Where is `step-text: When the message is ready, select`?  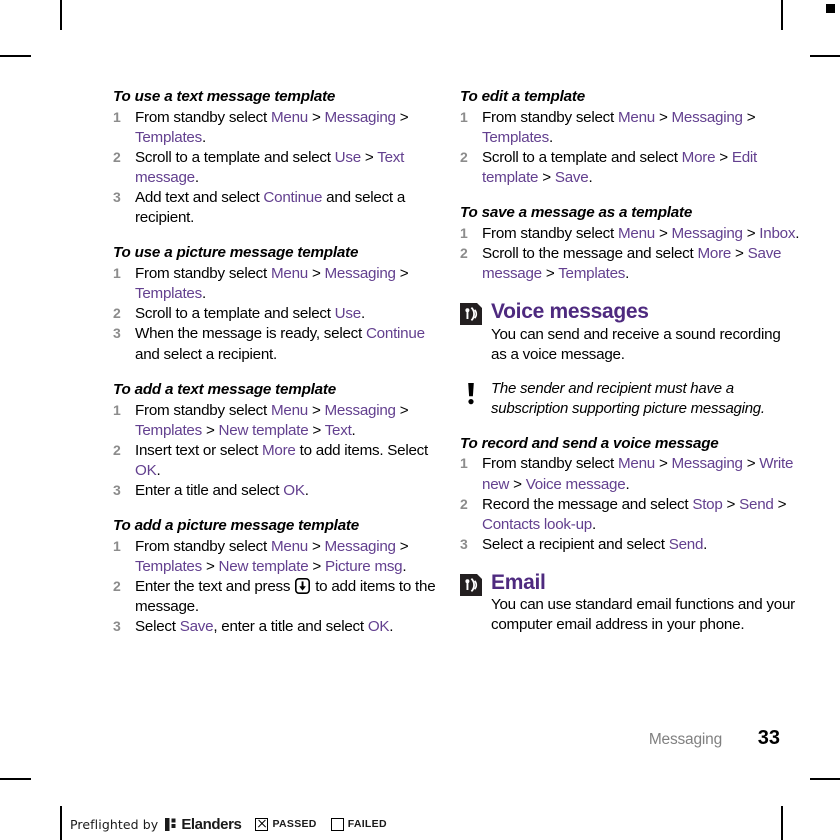 step-text: When the message is ready, select is located at coordinates (250, 334).